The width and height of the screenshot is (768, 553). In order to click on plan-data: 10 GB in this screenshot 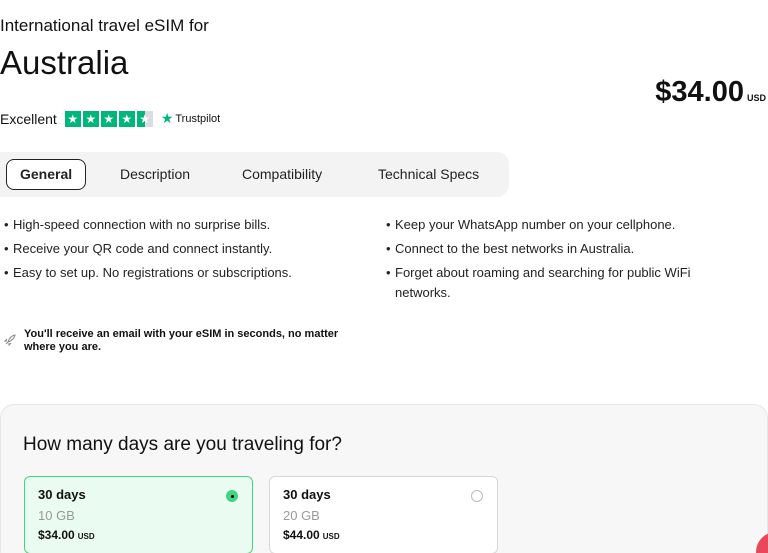, I will do `click(56, 515)`.